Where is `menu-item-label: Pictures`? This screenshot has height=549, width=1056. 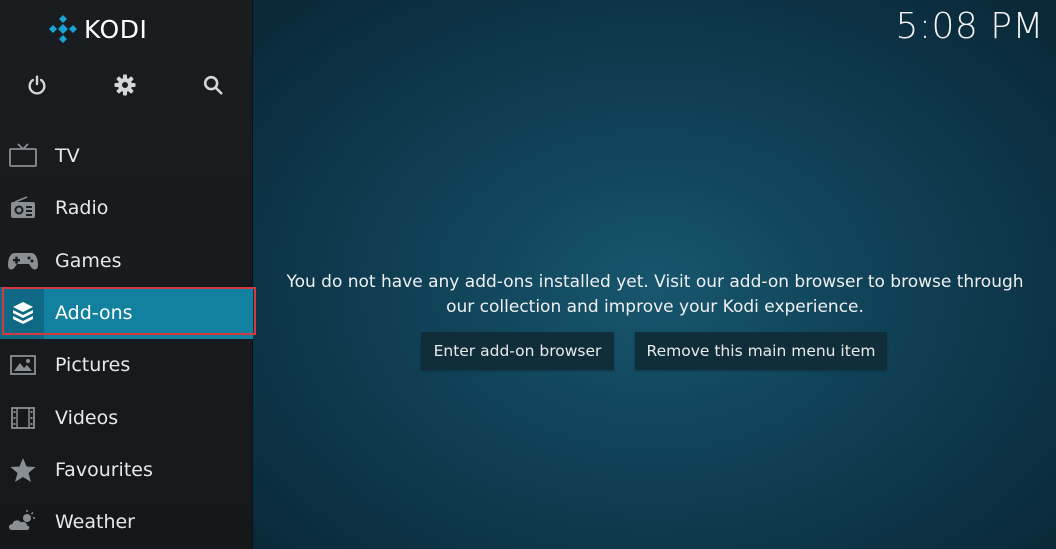
menu-item-label: Pictures is located at coordinates (93, 365).